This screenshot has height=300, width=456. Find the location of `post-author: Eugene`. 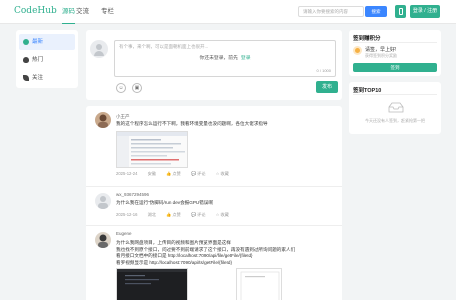

post-author: Eugene is located at coordinates (124, 233).